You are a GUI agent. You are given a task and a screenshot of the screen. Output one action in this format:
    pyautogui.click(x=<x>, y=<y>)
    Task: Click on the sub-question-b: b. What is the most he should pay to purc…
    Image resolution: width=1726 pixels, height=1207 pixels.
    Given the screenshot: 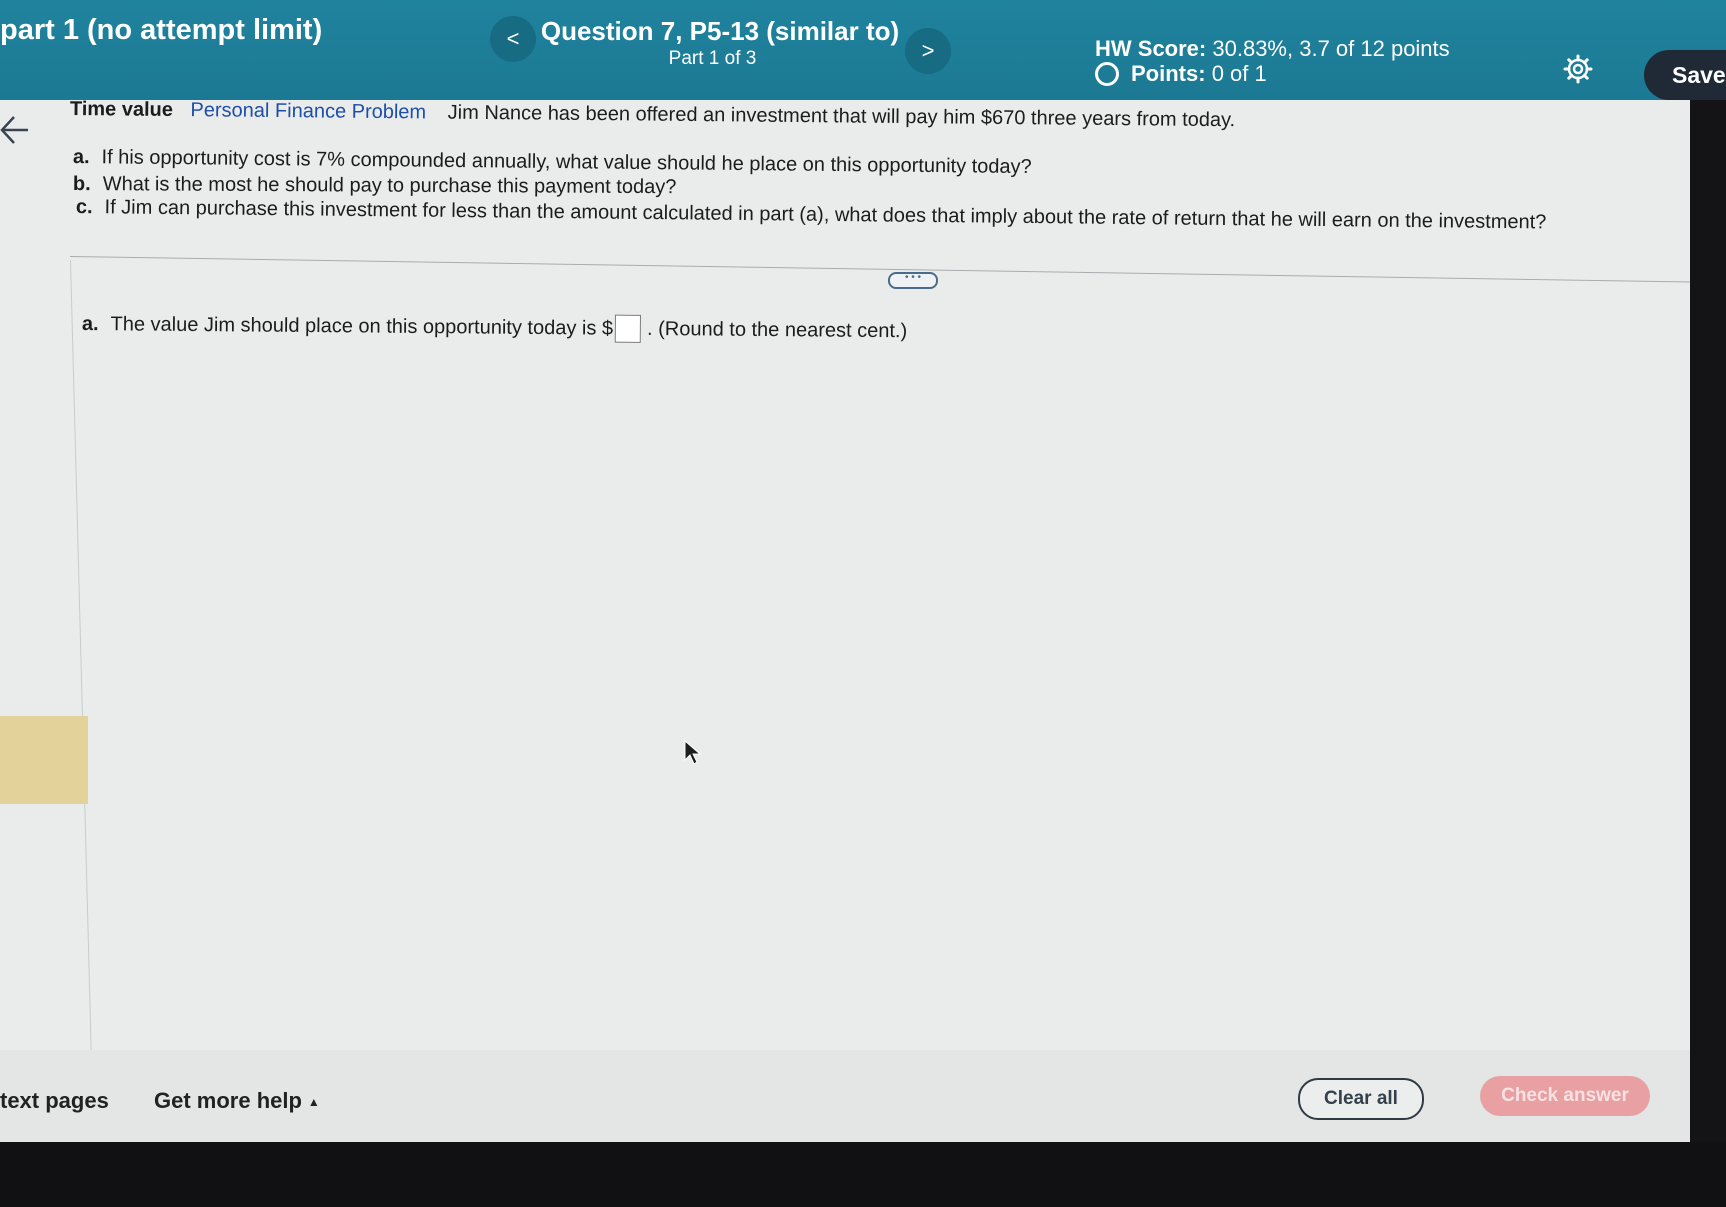 What is the action you would take?
    pyautogui.click(x=375, y=186)
    